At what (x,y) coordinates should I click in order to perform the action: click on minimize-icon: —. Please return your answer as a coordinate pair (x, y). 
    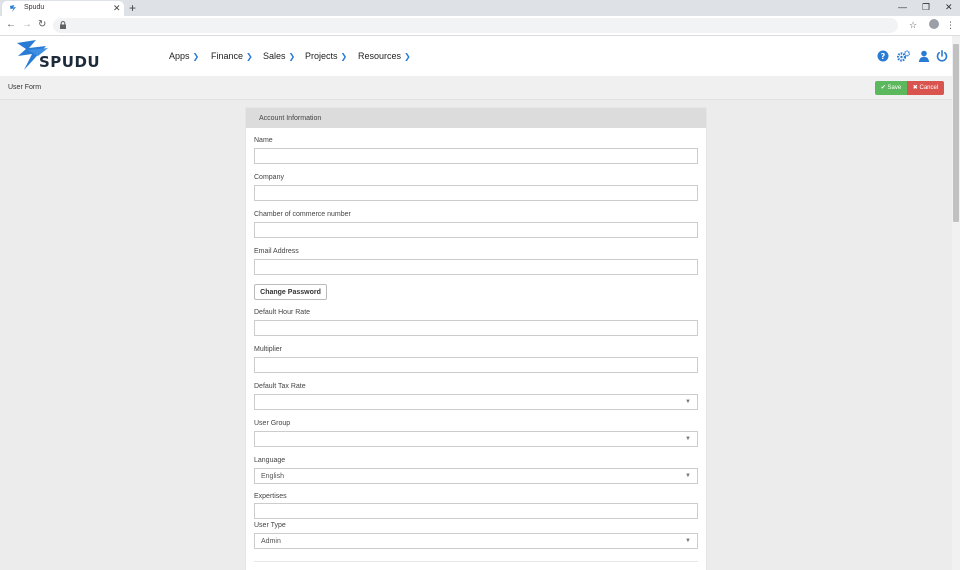
    Looking at the image, I should click on (902, 7).